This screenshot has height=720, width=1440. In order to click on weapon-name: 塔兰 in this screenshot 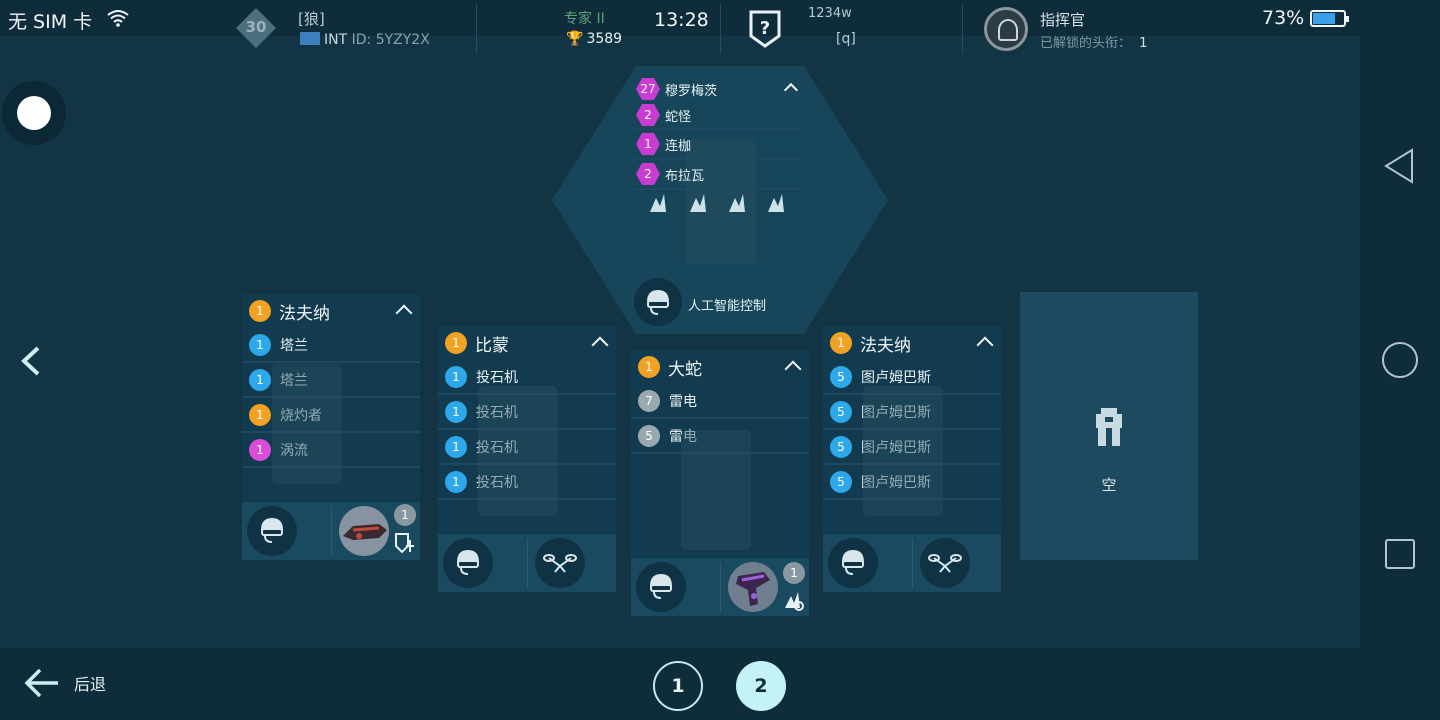, I will do `click(294, 345)`.